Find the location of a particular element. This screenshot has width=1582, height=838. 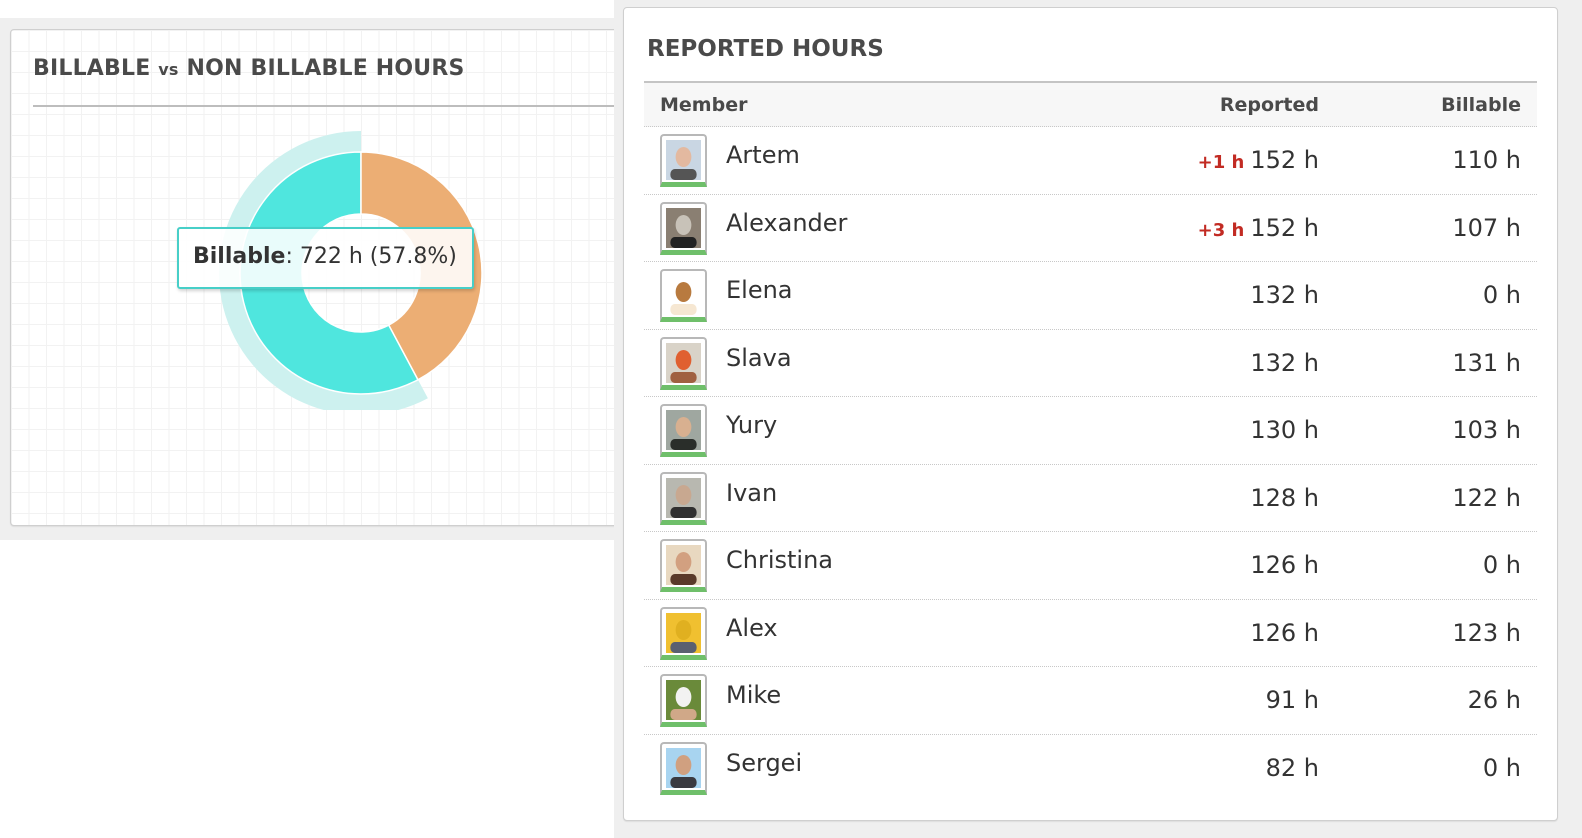

photo-smiley-icon is located at coordinates (683, 632).